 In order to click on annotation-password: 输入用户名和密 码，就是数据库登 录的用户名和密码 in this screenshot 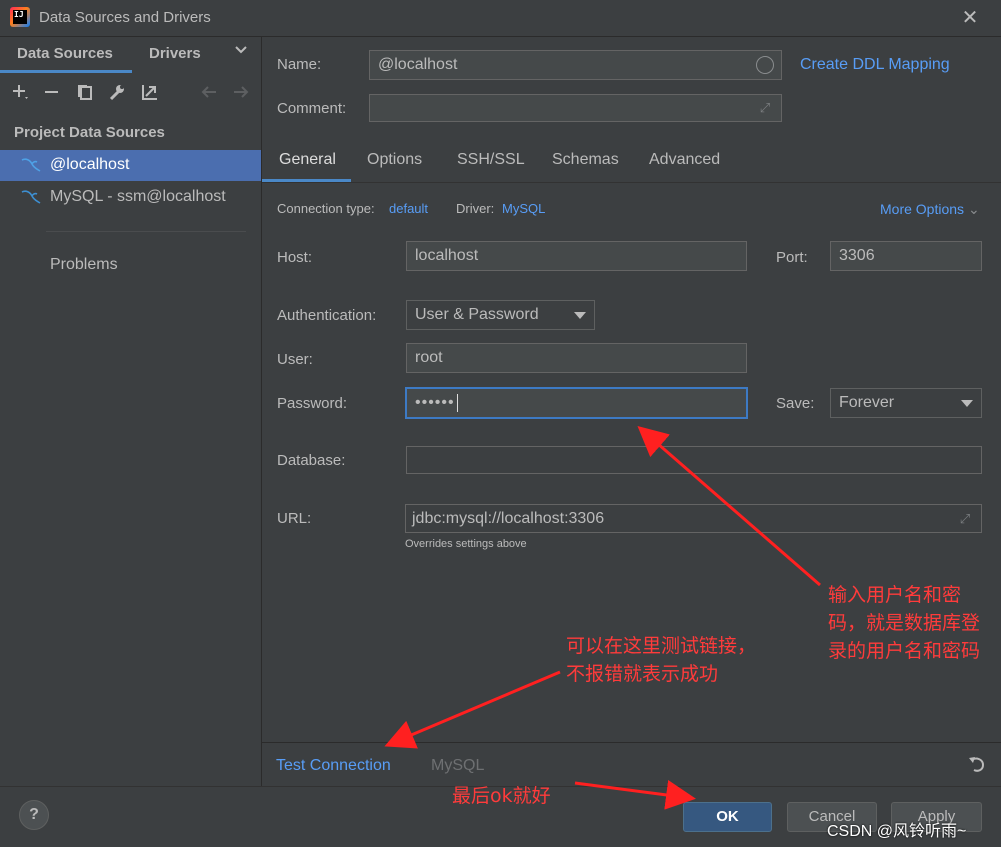, I will do `click(904, 623)`.